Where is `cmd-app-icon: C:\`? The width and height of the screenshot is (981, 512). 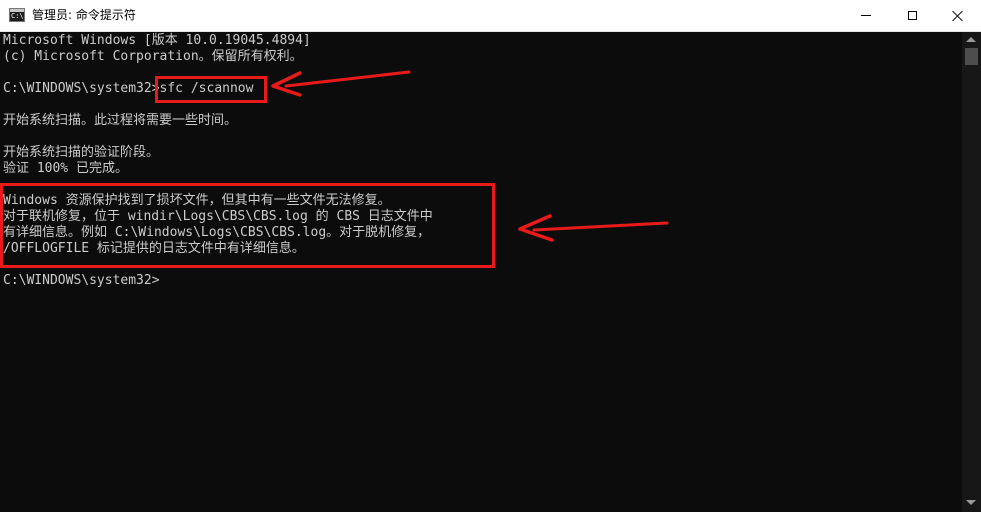
cmd-app-icon: C:\ is located at coordinates (17, 15).